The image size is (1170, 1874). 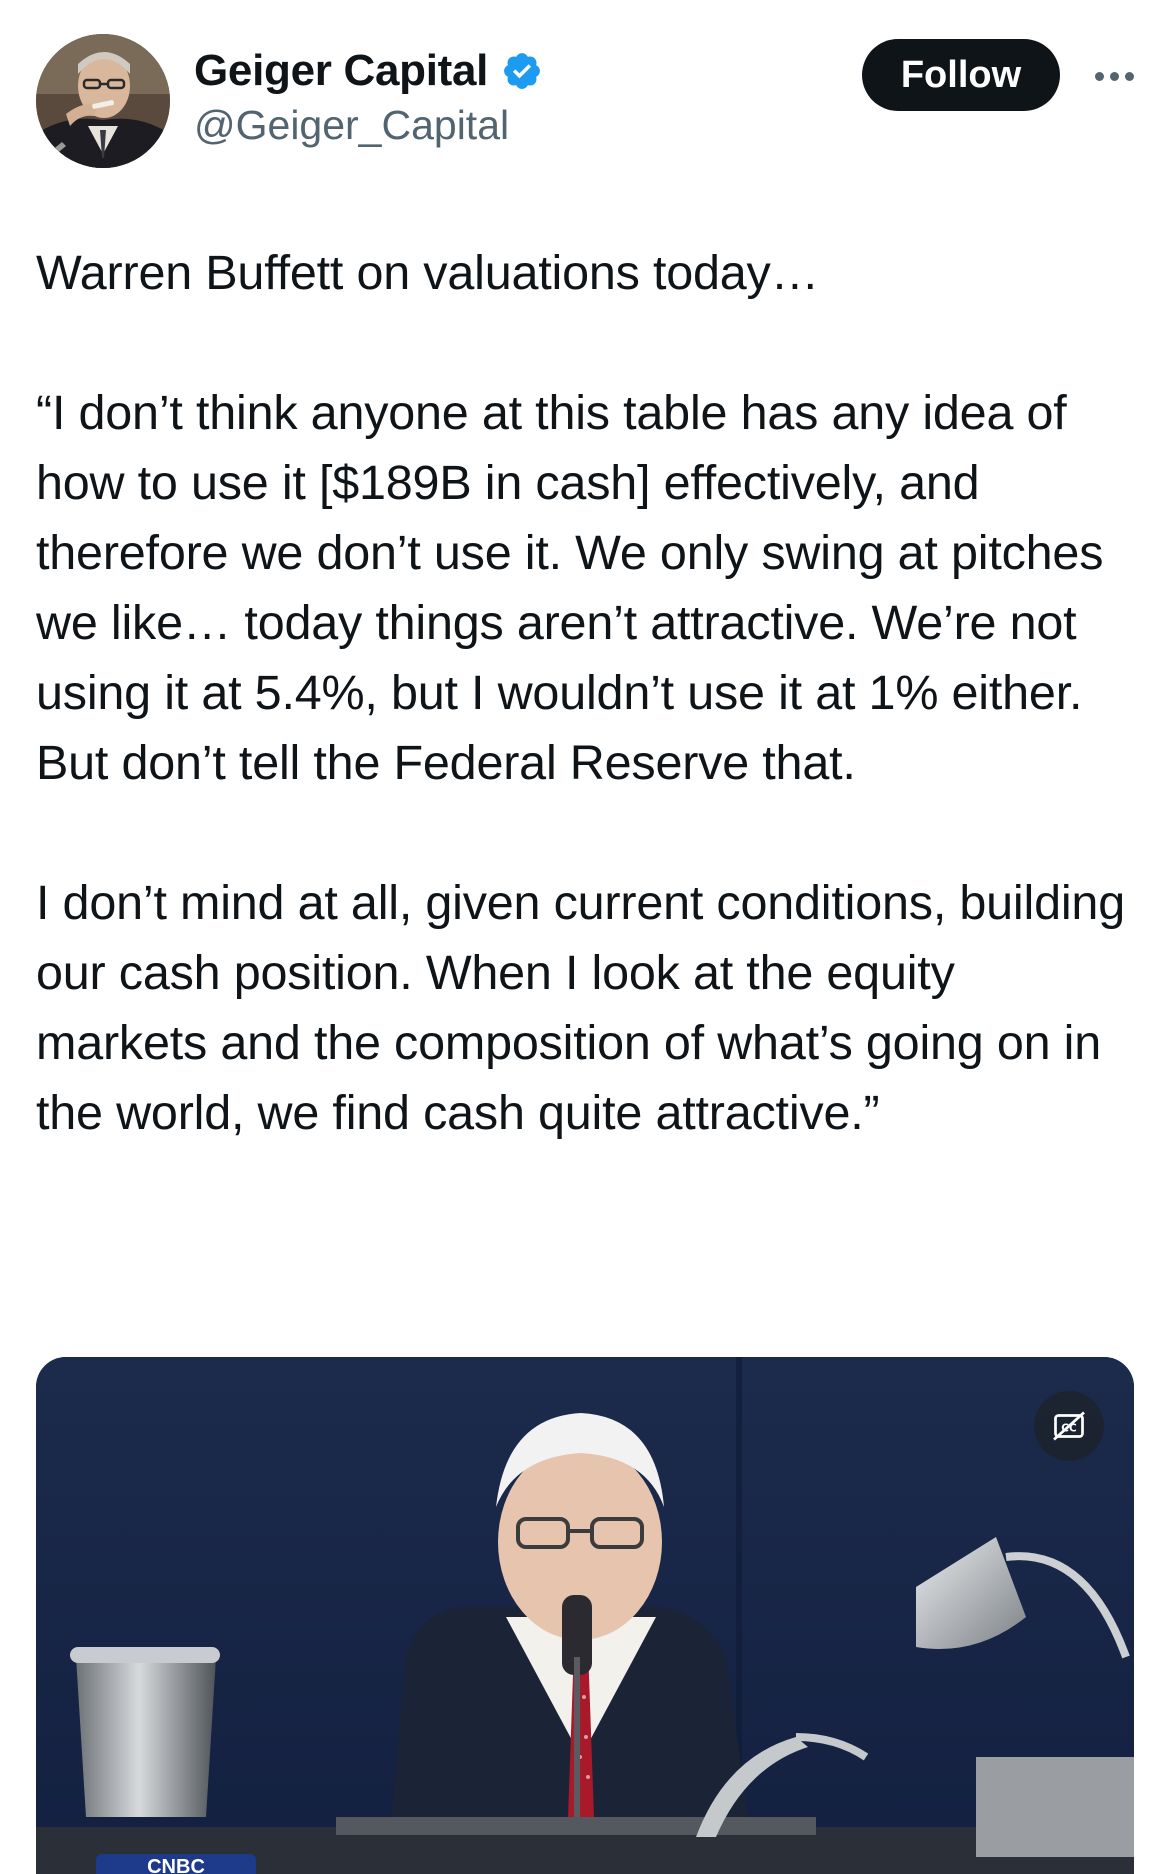 I want to click on network-logo: CNBC, so click(x=176, y=1864).